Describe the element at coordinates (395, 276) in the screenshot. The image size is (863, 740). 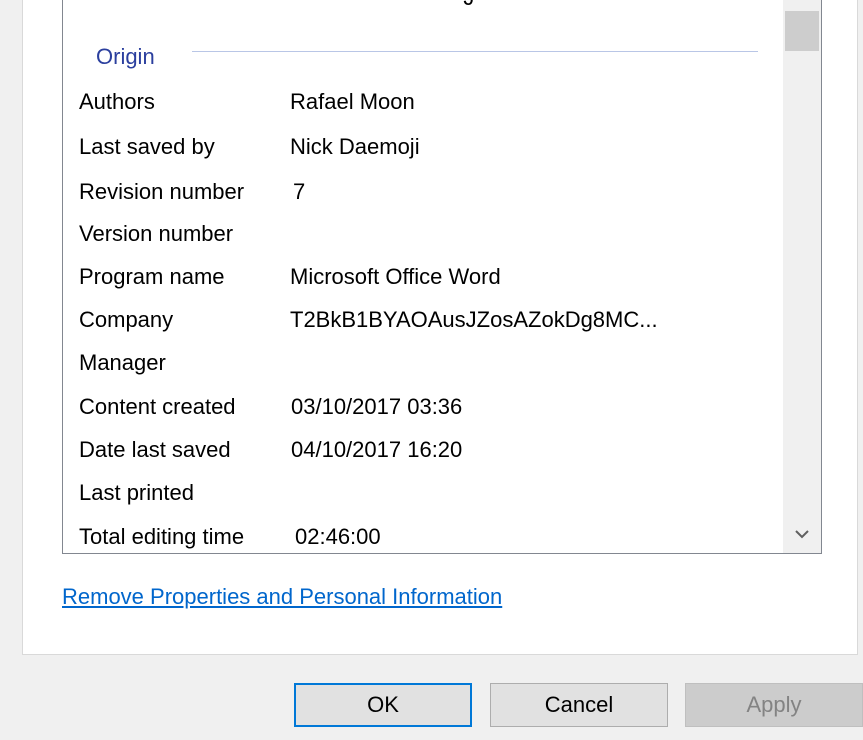
I see `property-value: Microsoft Office Word` at that location.